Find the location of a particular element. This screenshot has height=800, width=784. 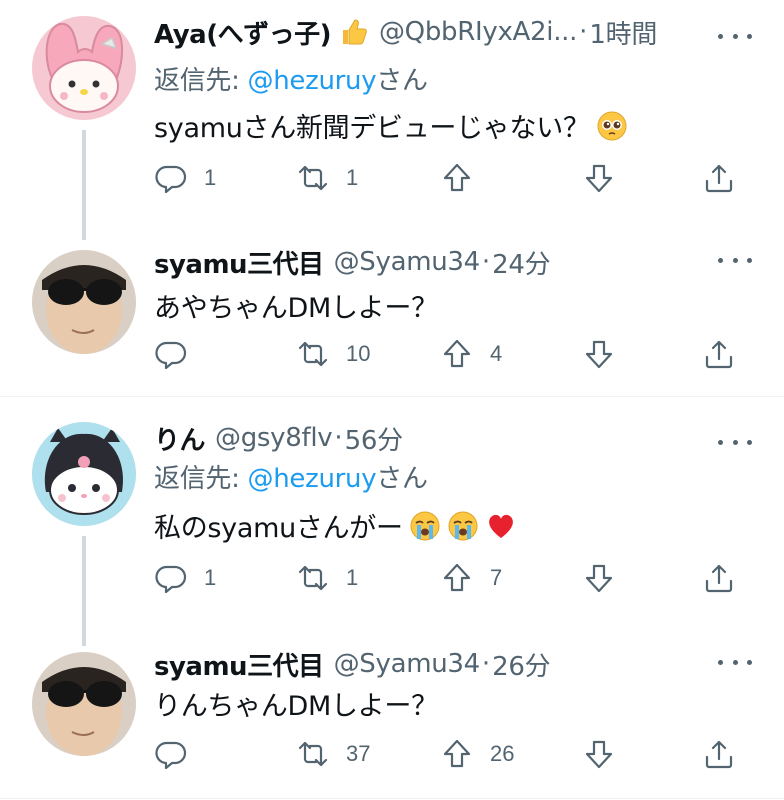

retweet-button: 10 is located at coordinates (333, 354).